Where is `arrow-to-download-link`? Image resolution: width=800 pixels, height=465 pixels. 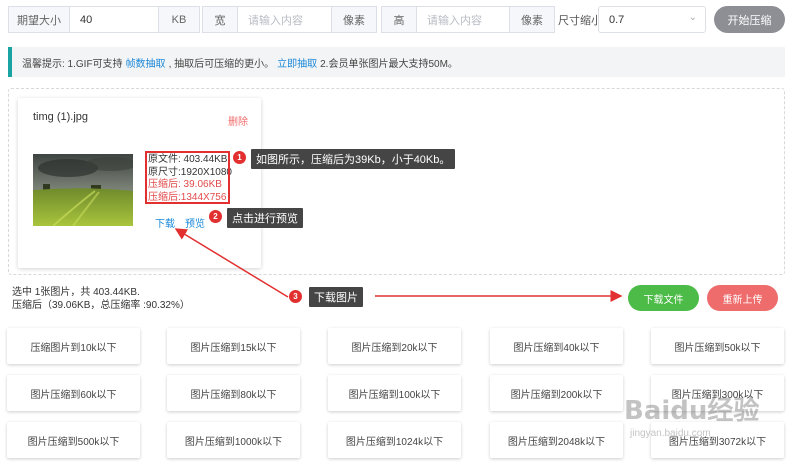 arrow-to-download-link is located at coordinates (231, 263).